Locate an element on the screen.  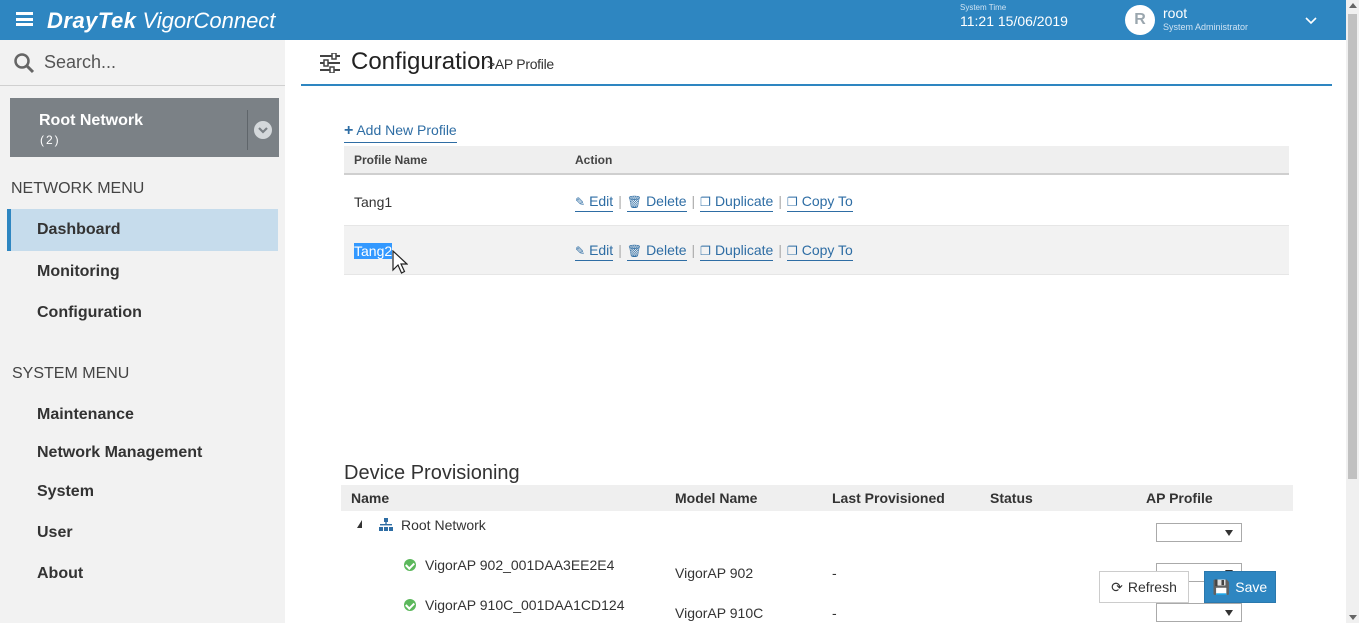
device-name: VigorAP 910C_001DAA1CD124 is located at coordinates (525, 605).